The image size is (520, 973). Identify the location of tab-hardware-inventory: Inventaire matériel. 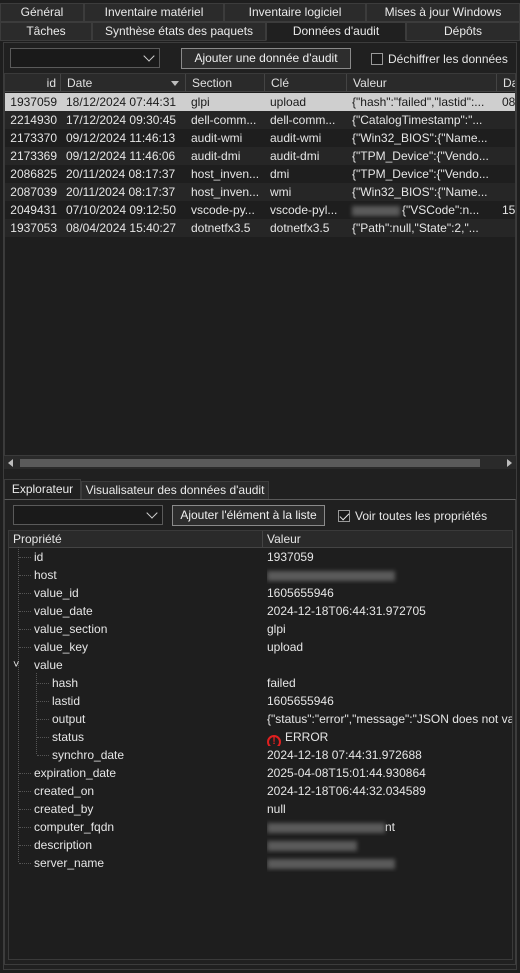
(154, 12).